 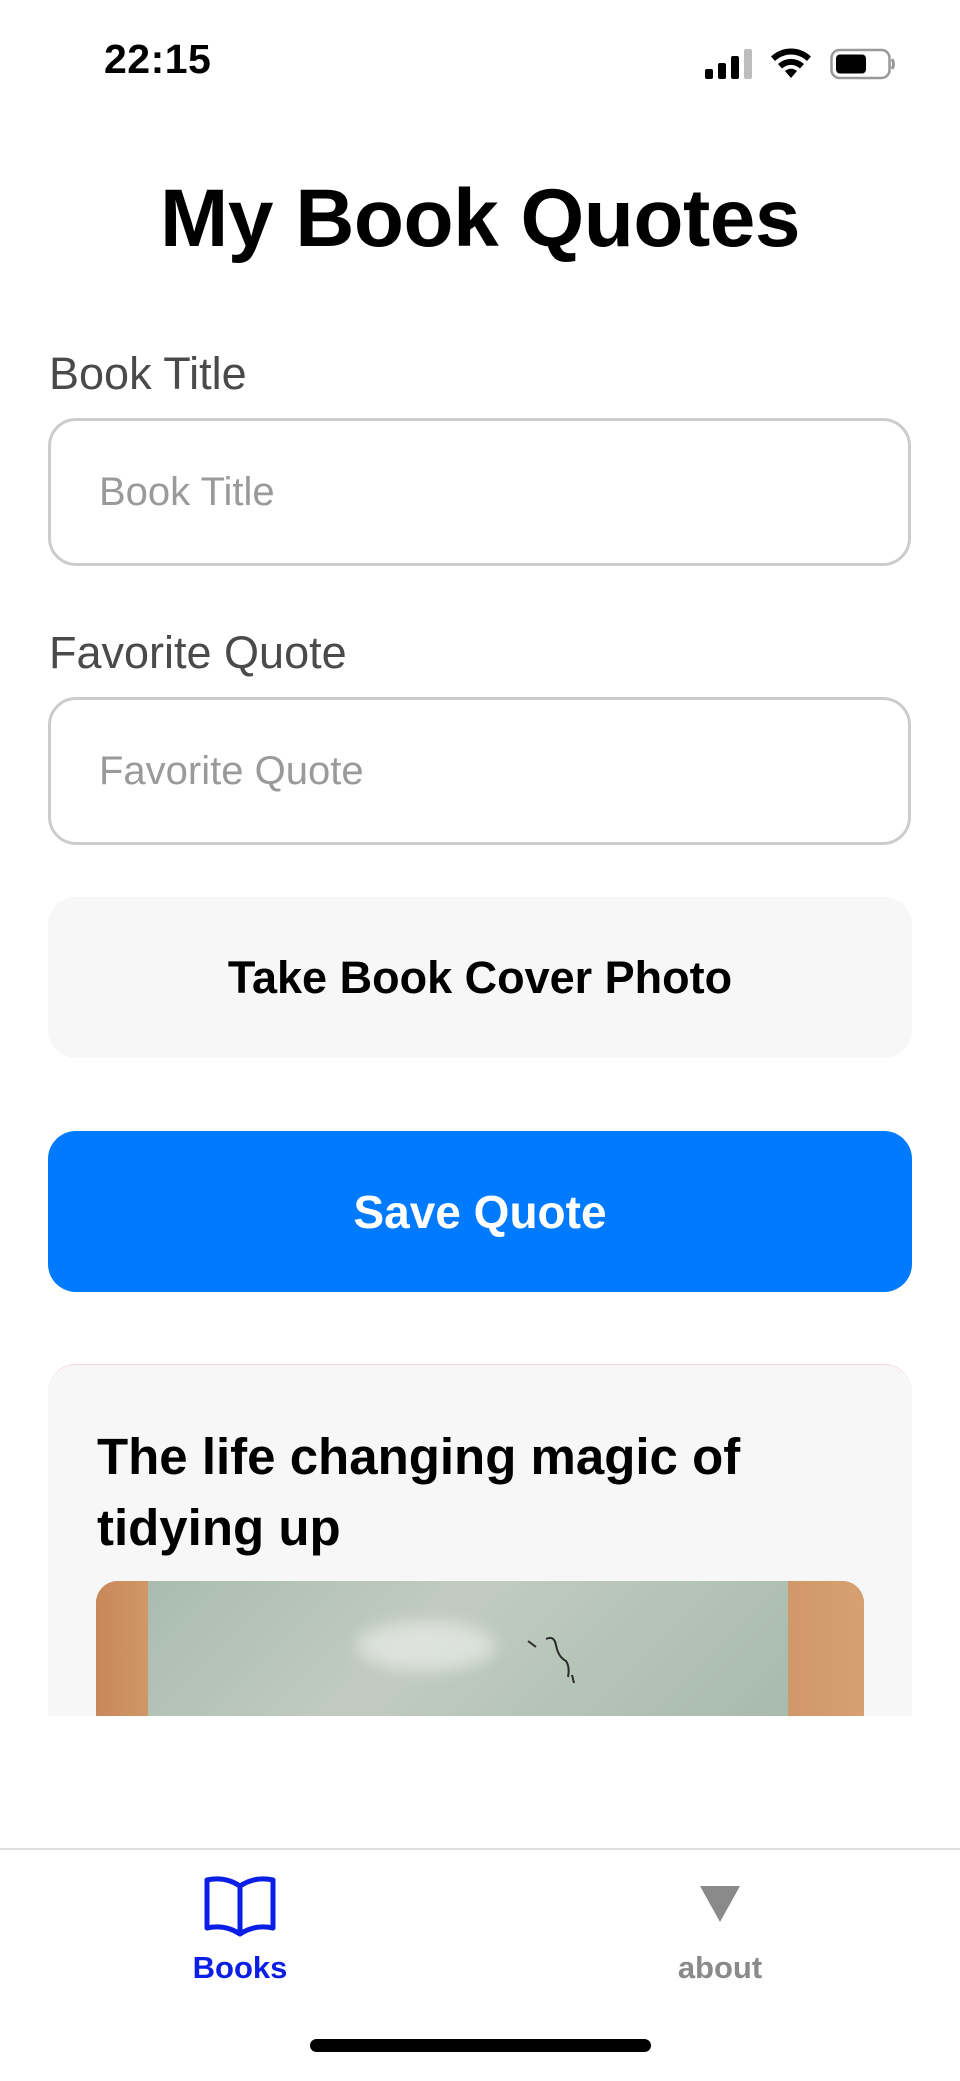 I want to click on take-cover-photo-label: Take Book Cover Photo, so click(x=480, y=977).